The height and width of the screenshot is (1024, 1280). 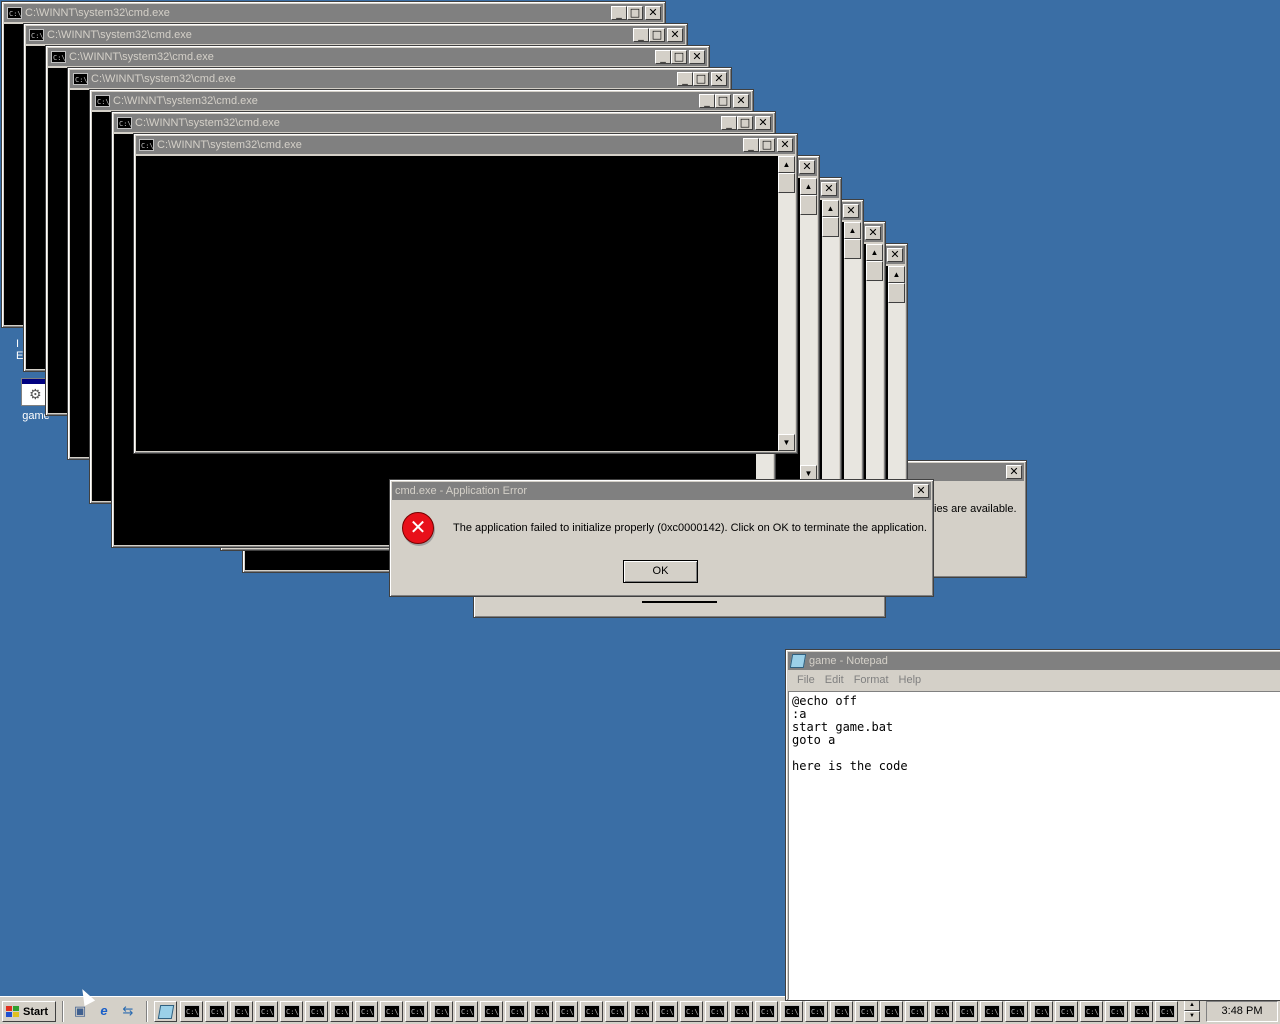 I want to click on notepad-titlebar: game - Notepad, so click(x=1034, y=661).